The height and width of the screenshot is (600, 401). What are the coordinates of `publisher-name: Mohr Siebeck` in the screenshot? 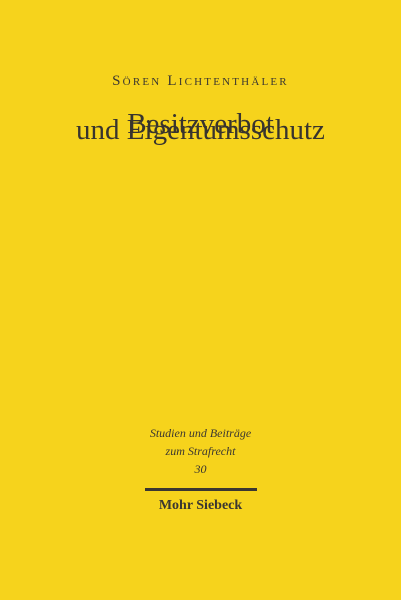 It's located at (200, 505).